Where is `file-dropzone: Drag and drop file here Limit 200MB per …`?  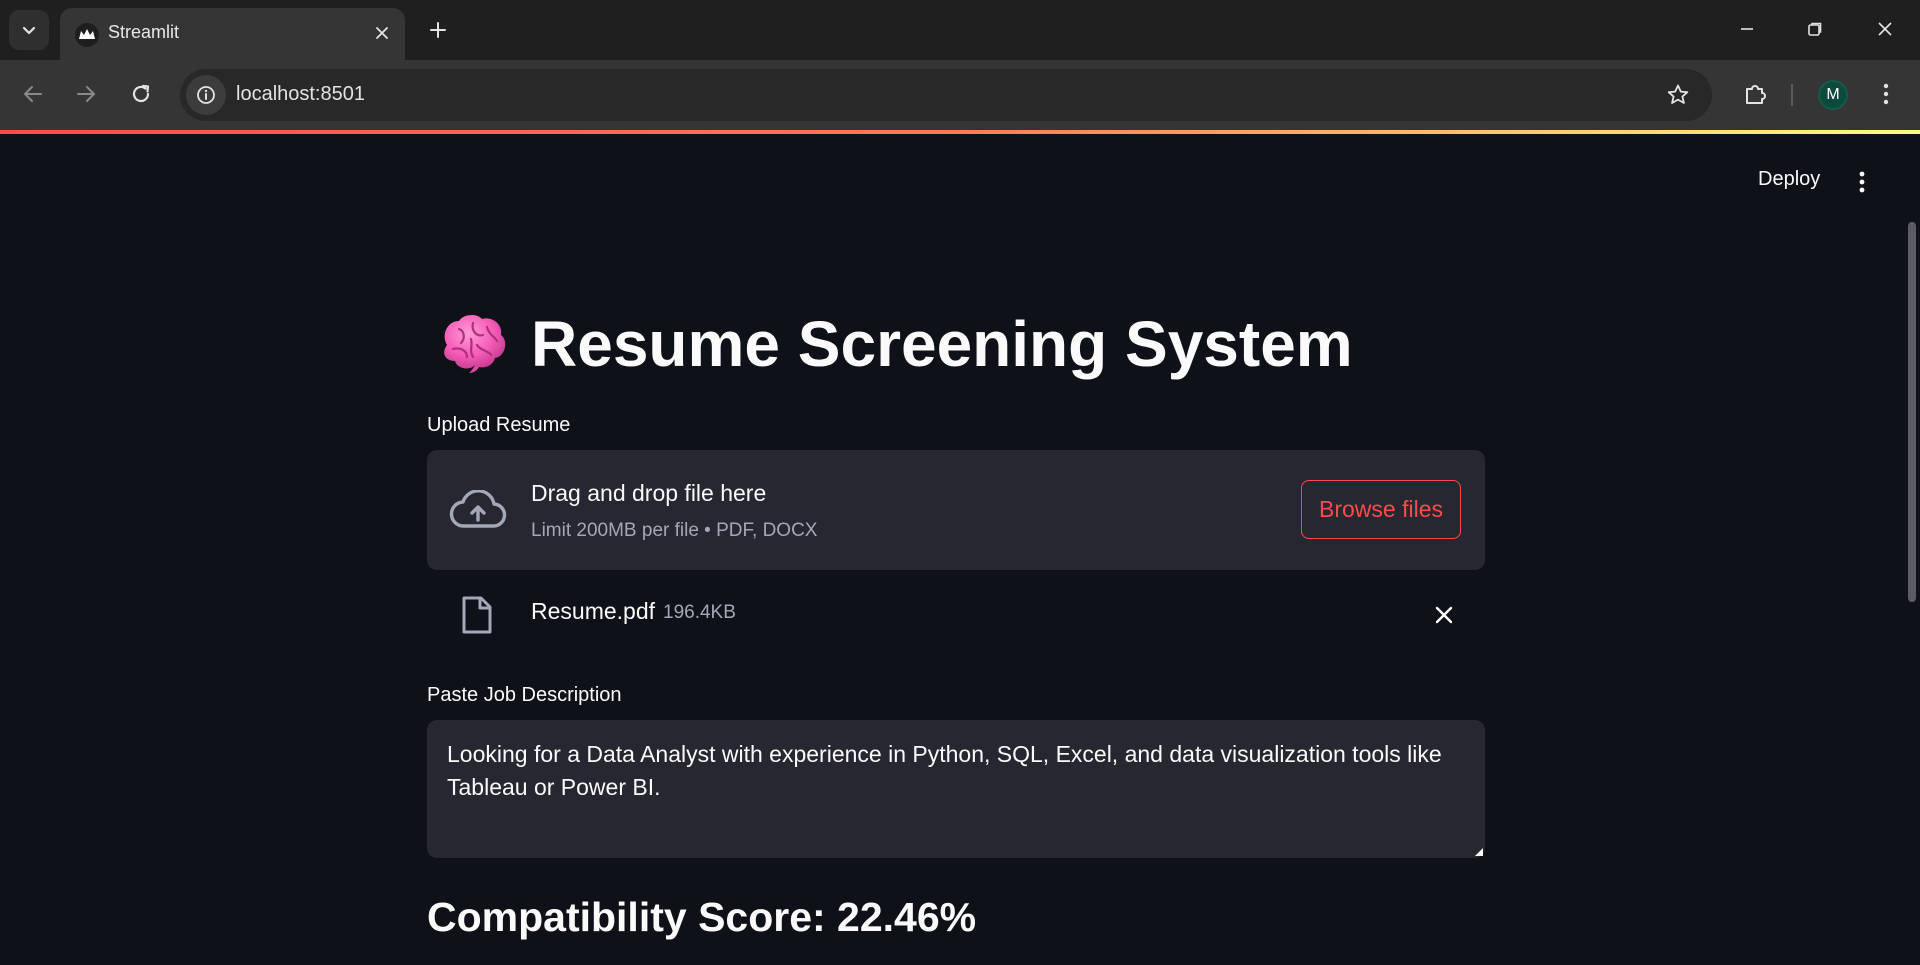
file-dropzone: Drag and drop file here Limit 200MB per … is located at coordinates (956, 510).